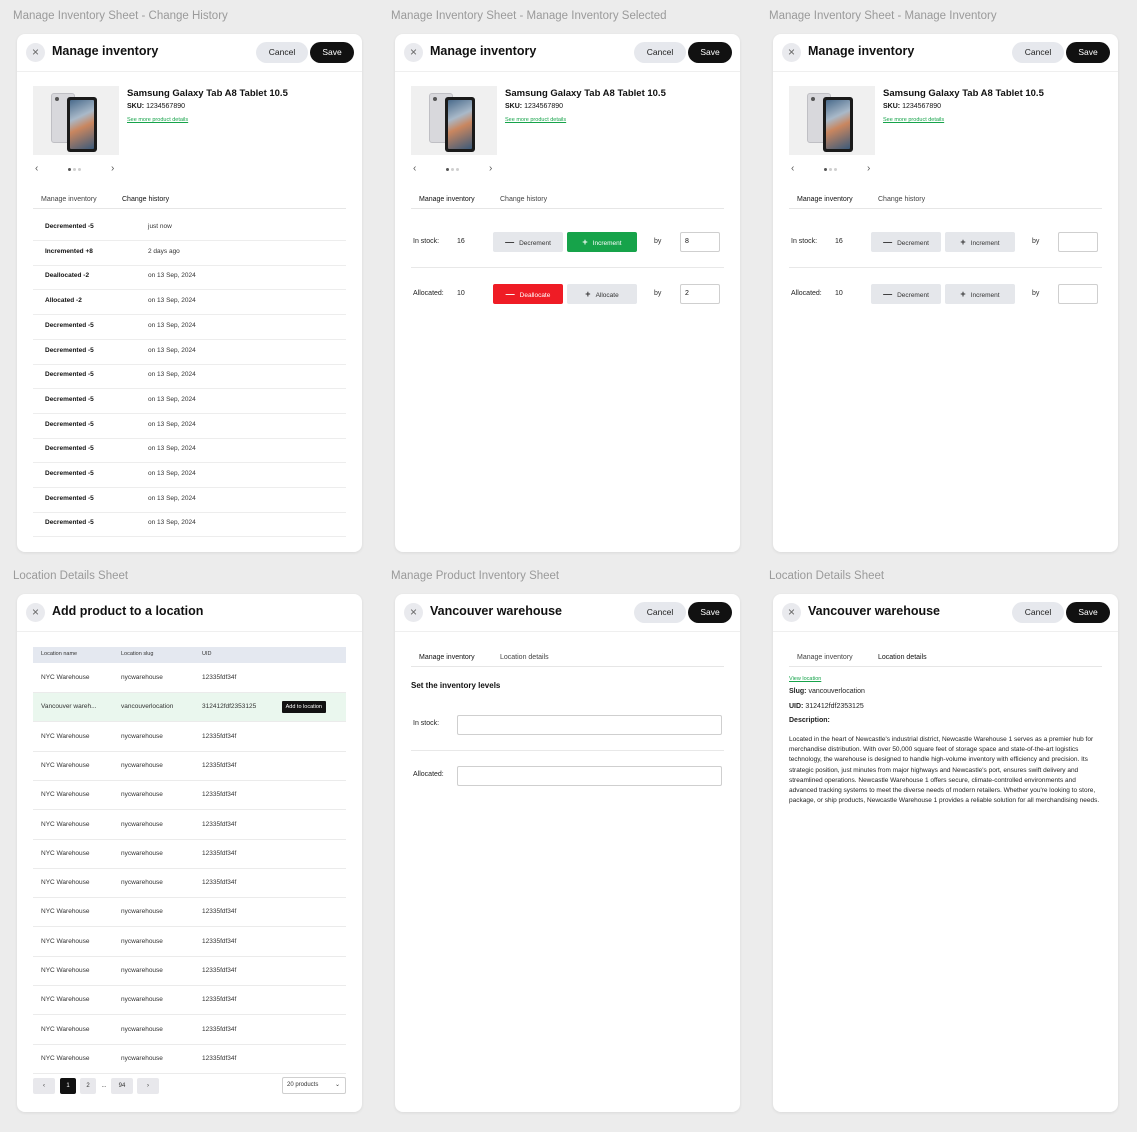 This screenshot has height=1132, width=1137. I want to click on allocated-by-input, so click(1078, 294).